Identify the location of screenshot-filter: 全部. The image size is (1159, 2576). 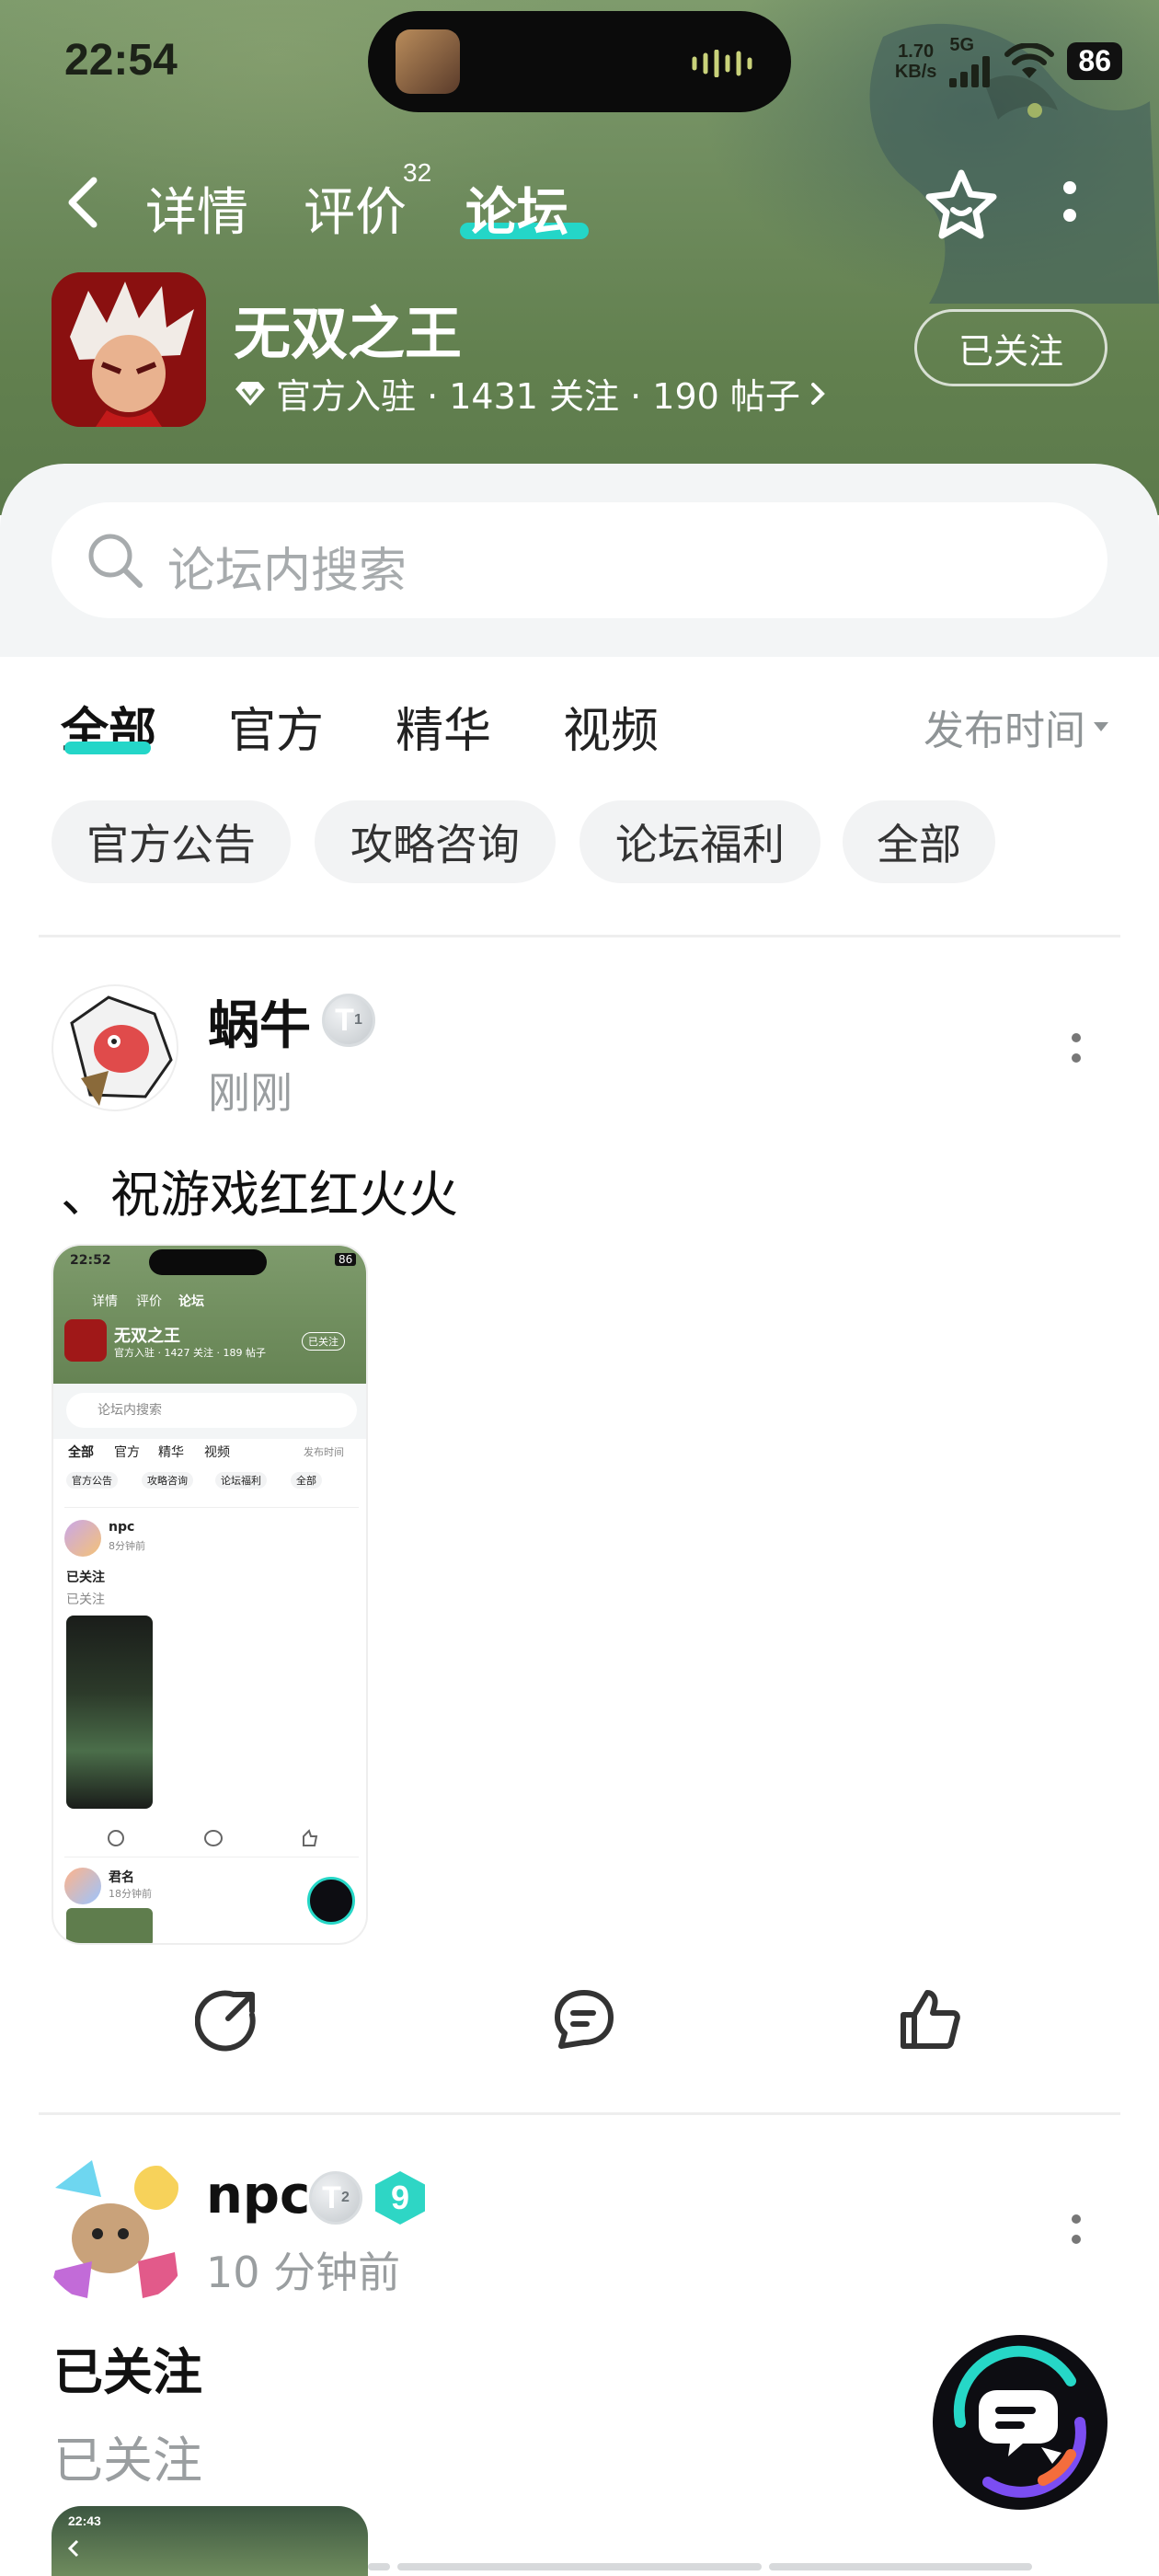
(81, 1452).